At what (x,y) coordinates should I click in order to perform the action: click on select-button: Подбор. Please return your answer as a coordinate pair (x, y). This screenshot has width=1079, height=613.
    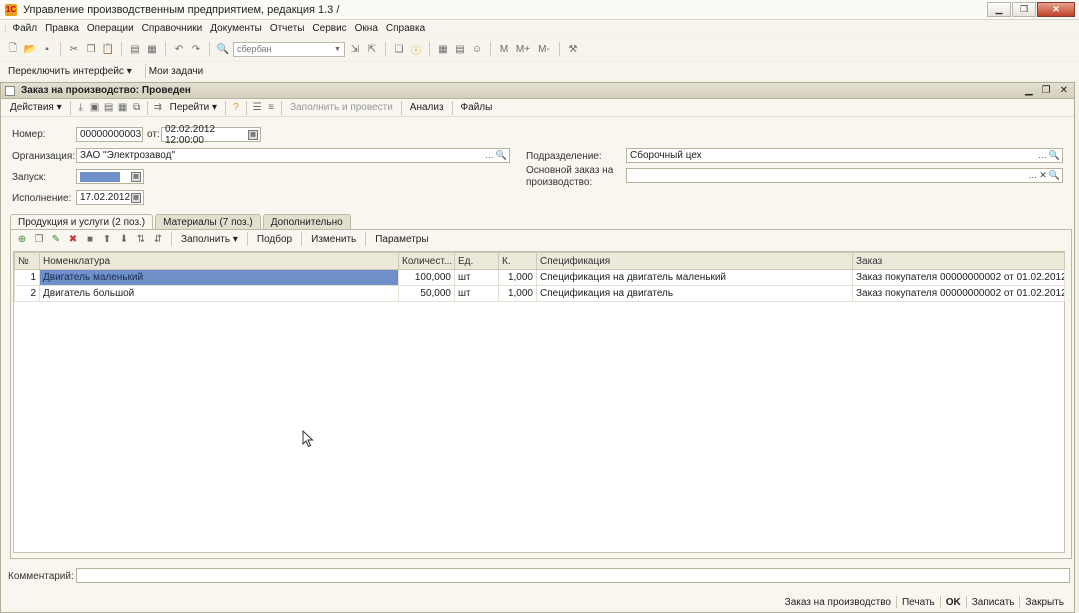
    Looking at the image, I should click on (274, 239).